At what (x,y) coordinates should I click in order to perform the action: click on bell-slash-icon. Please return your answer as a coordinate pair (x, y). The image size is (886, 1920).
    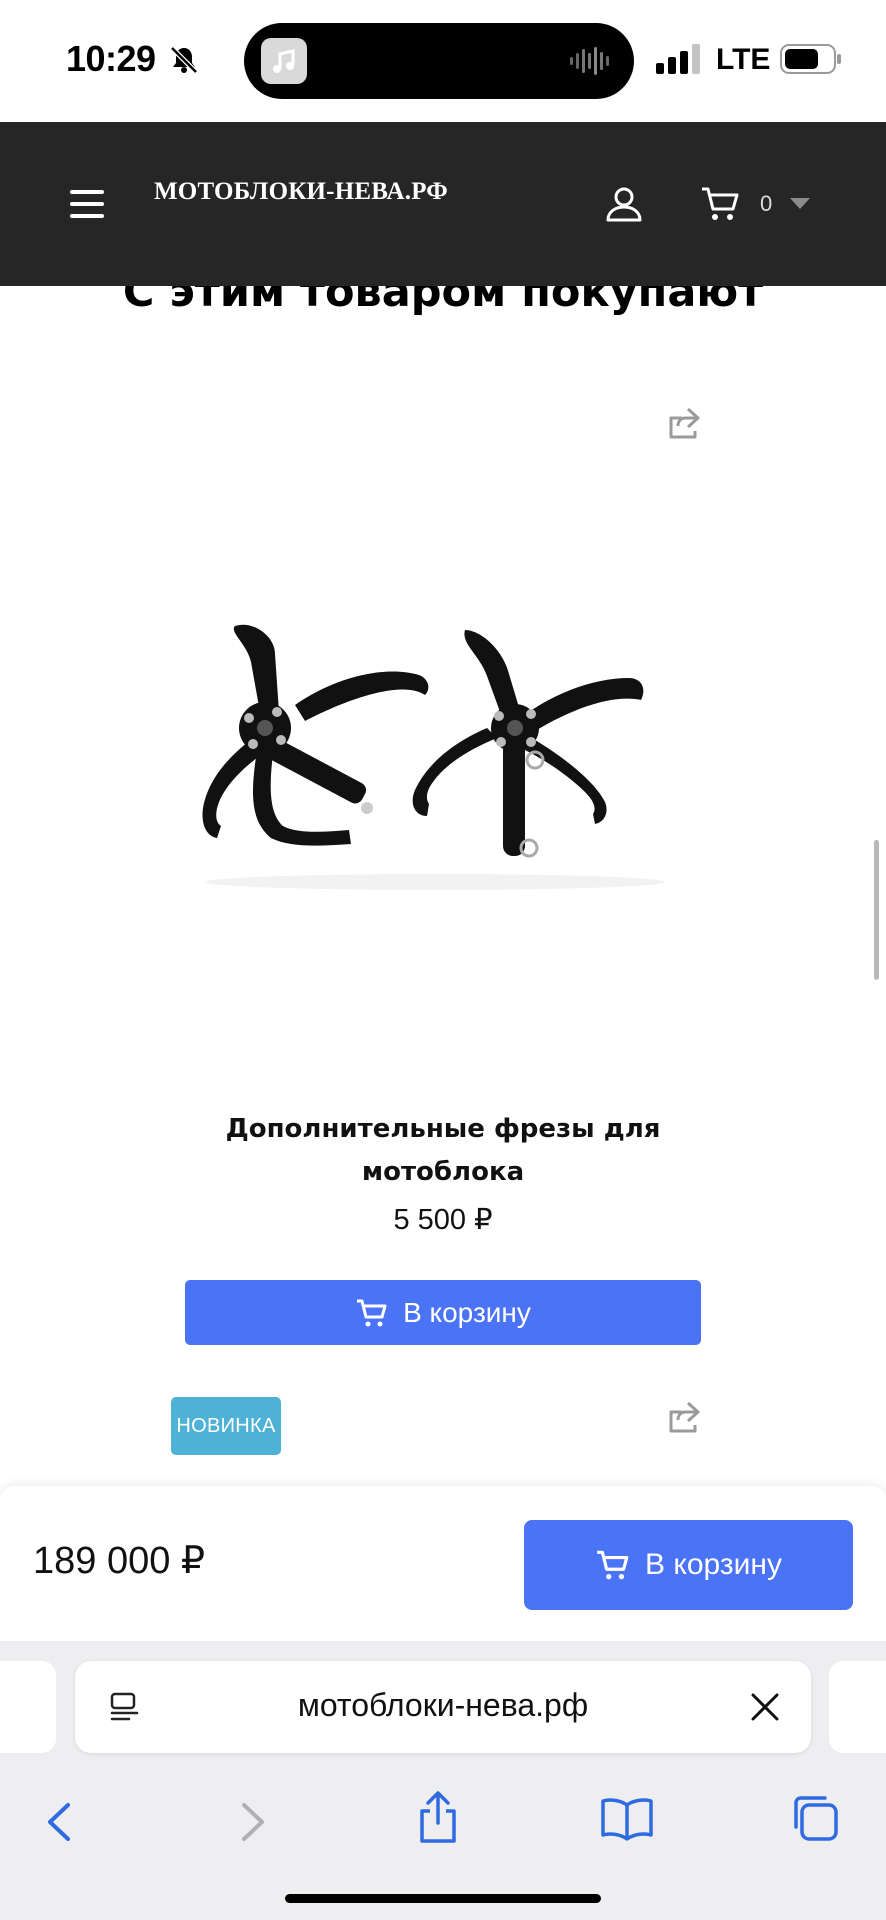
    Looking at the image, I should click on (184, 60).